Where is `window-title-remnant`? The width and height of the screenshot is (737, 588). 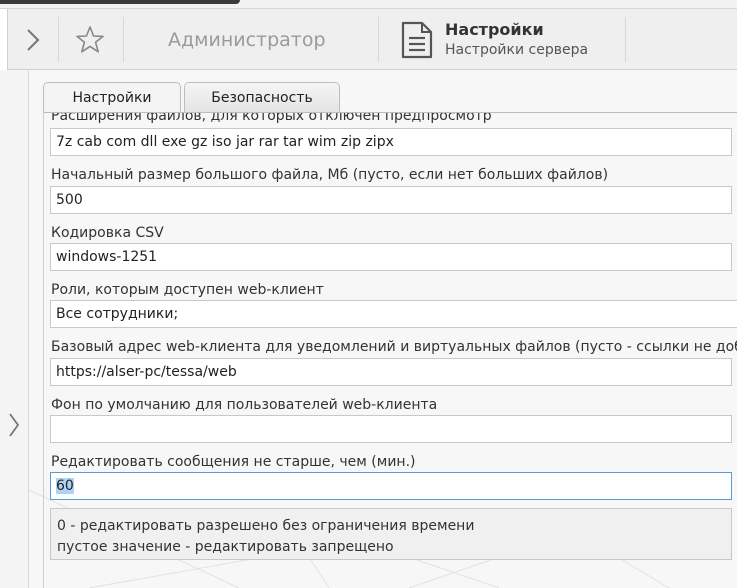 window-title-remnant is located at coordinates (120, 2).